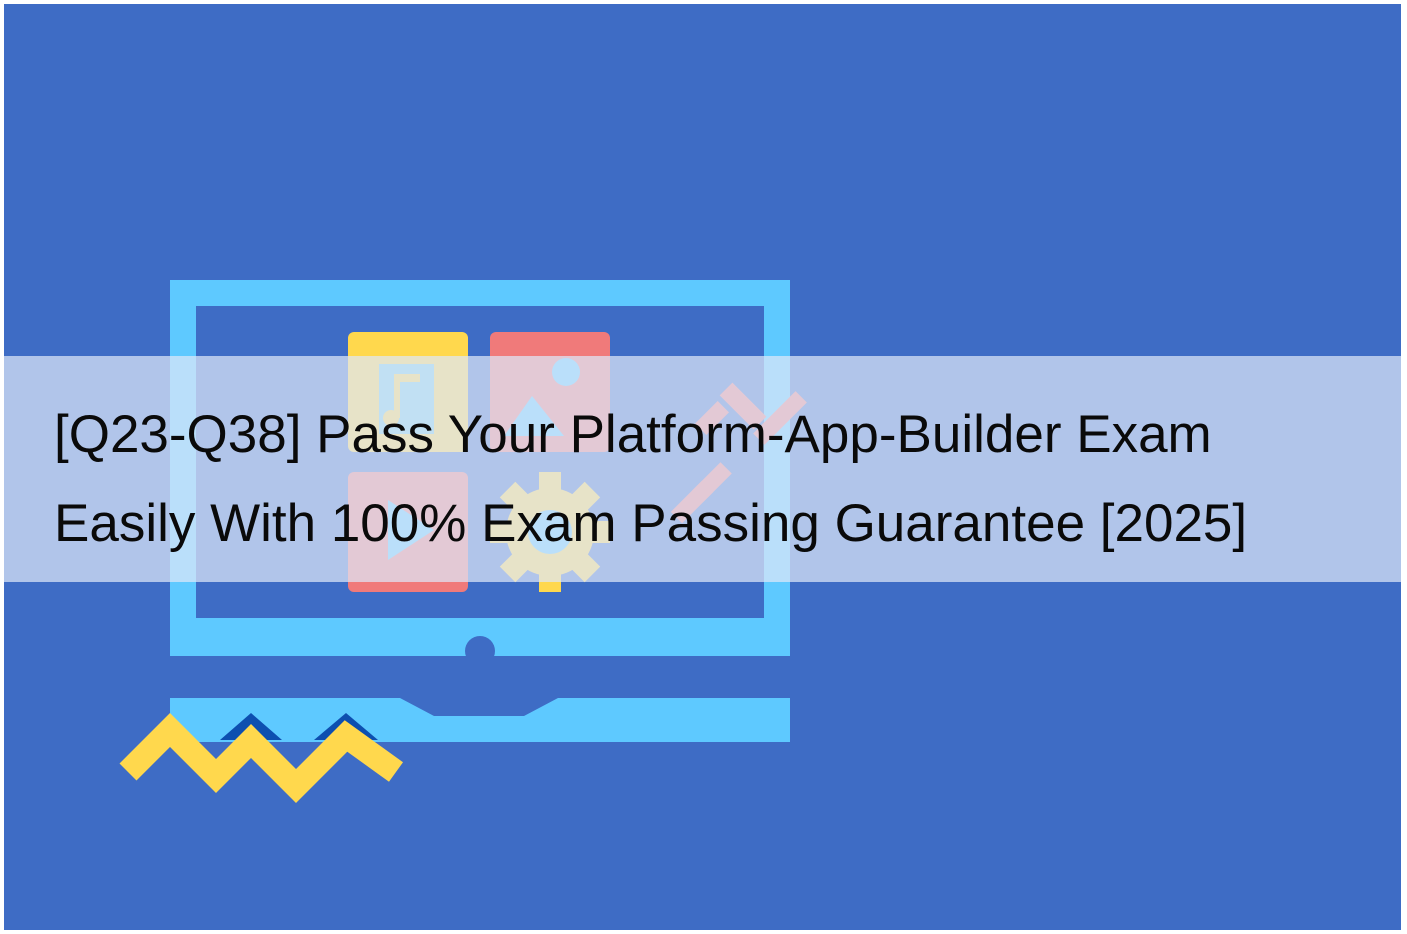  I want to click on zigzag-decoration, so click(261, 758).